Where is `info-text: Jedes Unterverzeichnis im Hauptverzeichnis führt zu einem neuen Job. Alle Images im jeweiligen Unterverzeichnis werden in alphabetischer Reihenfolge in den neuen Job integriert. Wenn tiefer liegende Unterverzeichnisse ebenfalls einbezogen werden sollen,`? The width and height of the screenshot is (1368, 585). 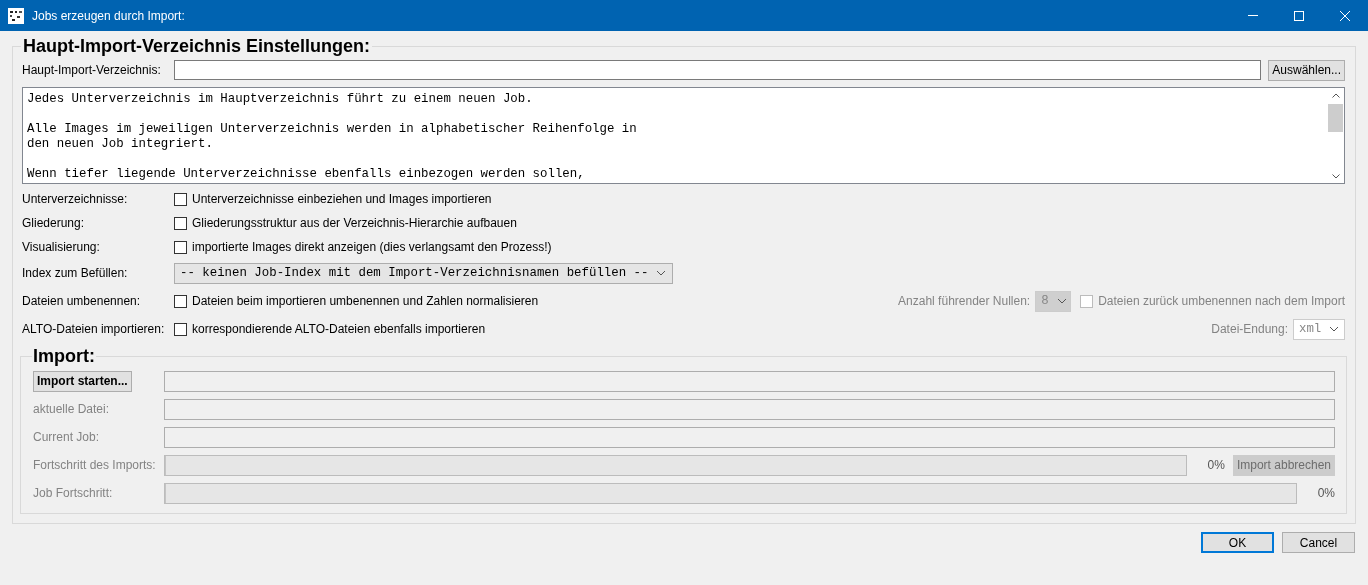
info-text: Jedes Unterverzeichnis im Hauptverzeichnis führt zu einem neuen Job. Alle Images im jeweiligen Unterverzeichnis werden in alphabetischer Reihenfolge in den neuen Job integriert. Wenn tiefer liegende Unterverzeichnisse ebenfalls einbezogen werden sollen, is located at coordinates (332, 137).